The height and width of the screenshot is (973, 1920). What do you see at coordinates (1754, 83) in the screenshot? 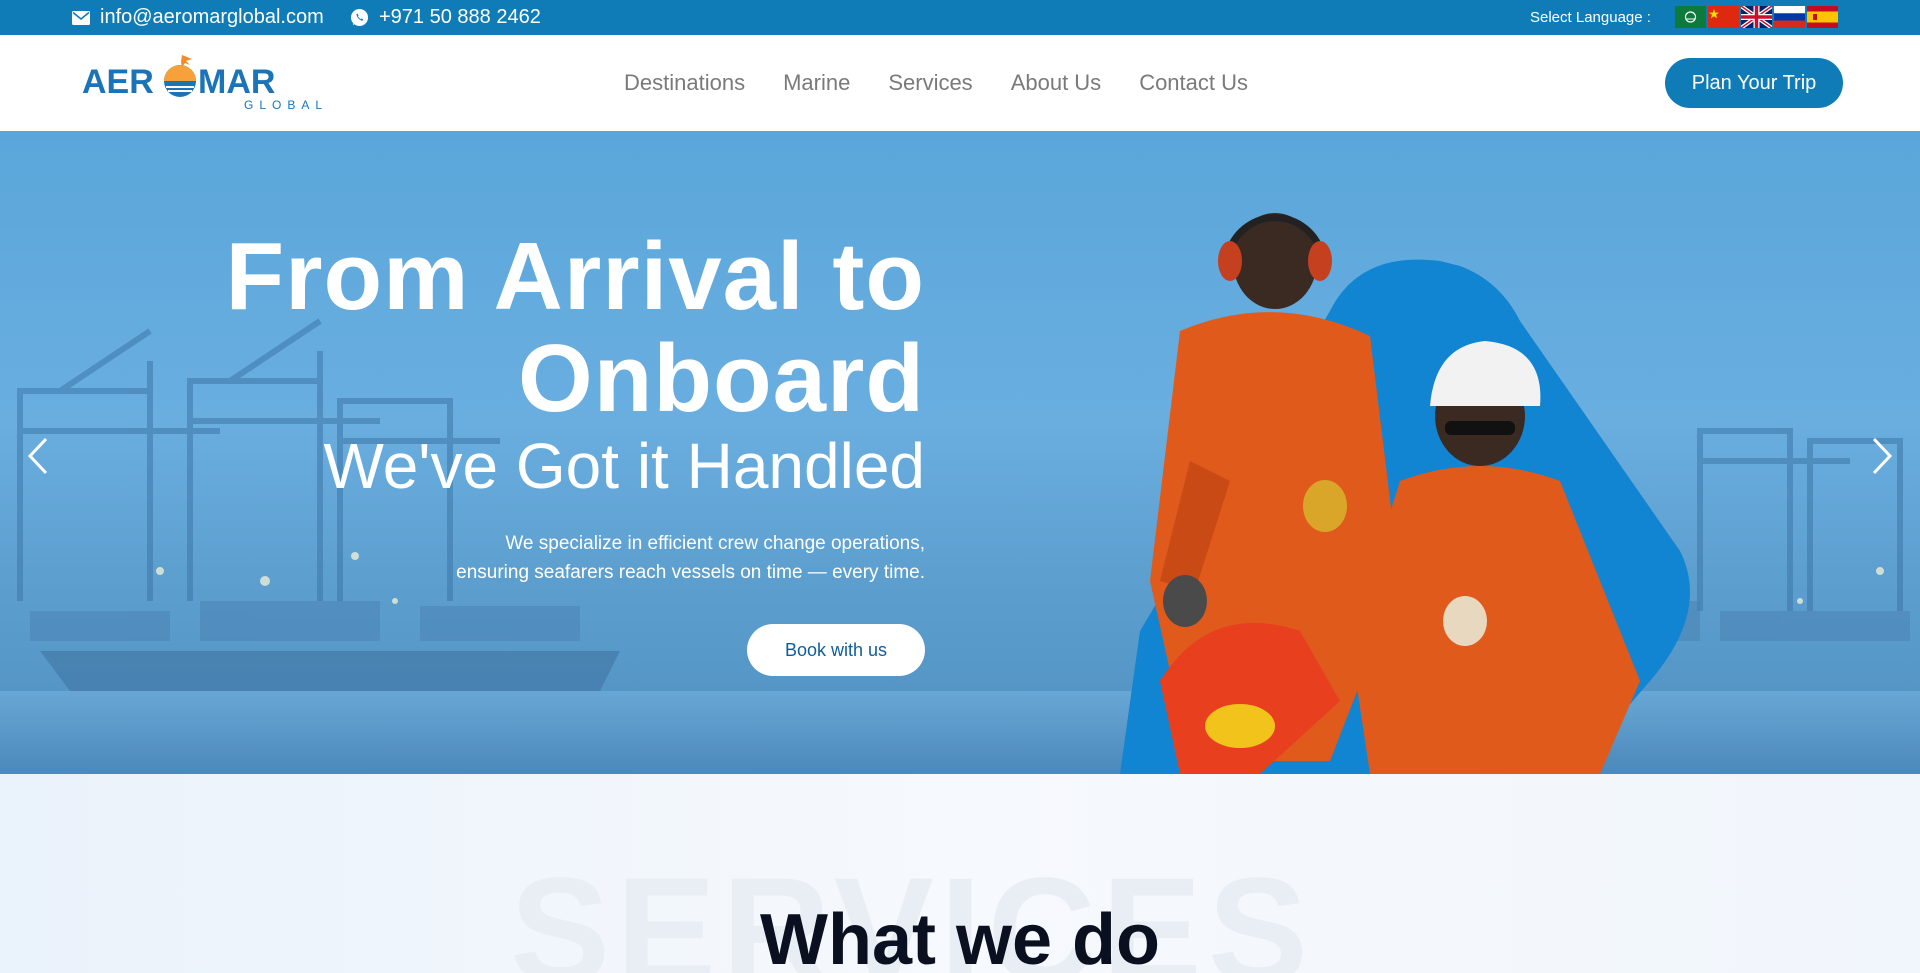
I see `plan-your-trip-button: Plan Your Trip` at bounding box center [1754, 83].